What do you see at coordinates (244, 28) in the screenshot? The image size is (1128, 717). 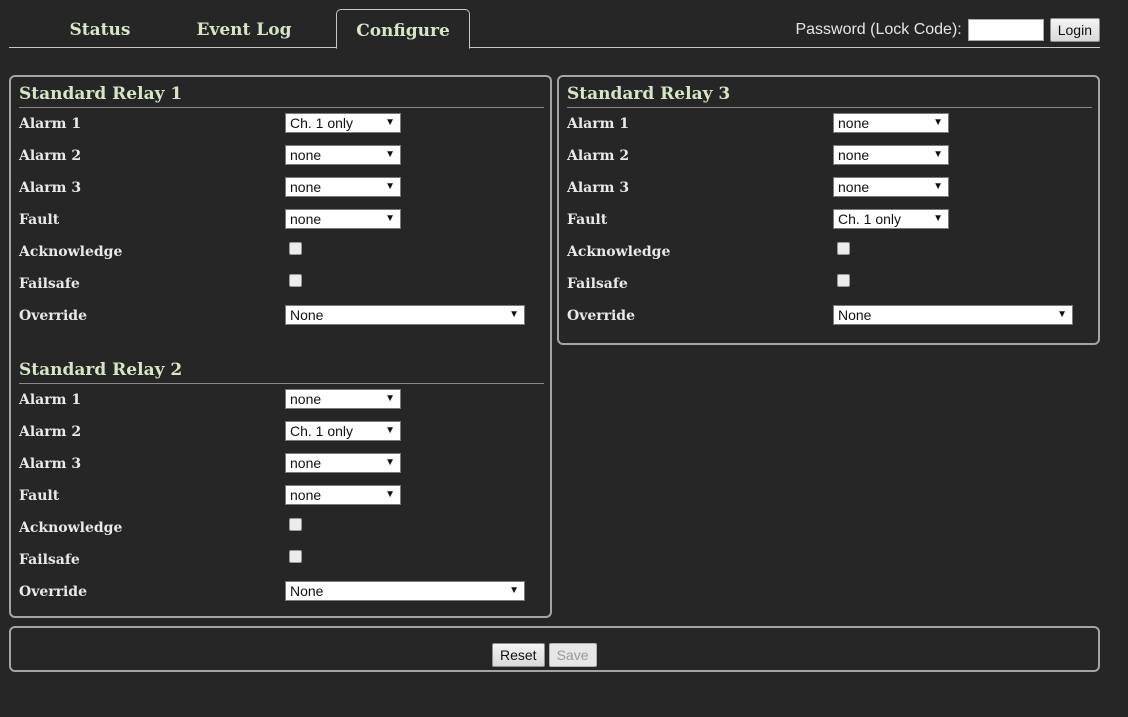 I see `tab-event-log: Event Log` at bounding box center [244, 28].